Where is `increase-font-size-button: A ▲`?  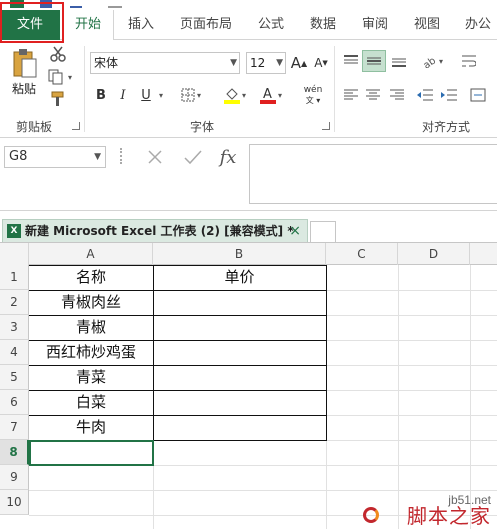
increase-font-size-button: A ▲ is located at coordinates (299, 63).